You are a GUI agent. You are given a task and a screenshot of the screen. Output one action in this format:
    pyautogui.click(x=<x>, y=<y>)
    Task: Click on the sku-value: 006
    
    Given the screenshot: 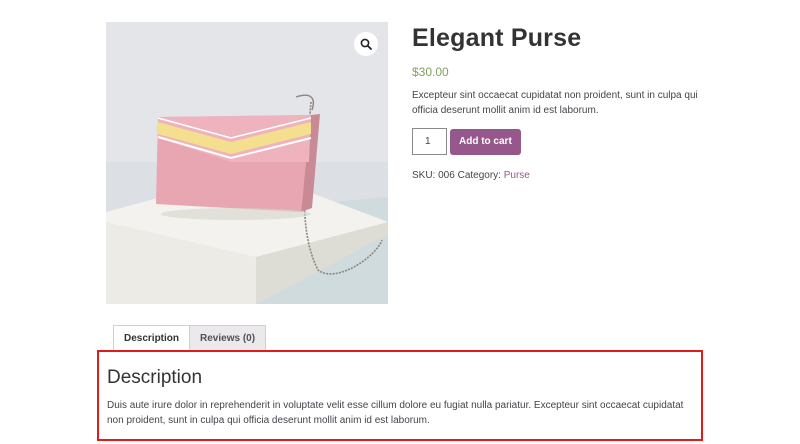 What is the action you would take?
    pyautogui.click(x=446, y=175)
    